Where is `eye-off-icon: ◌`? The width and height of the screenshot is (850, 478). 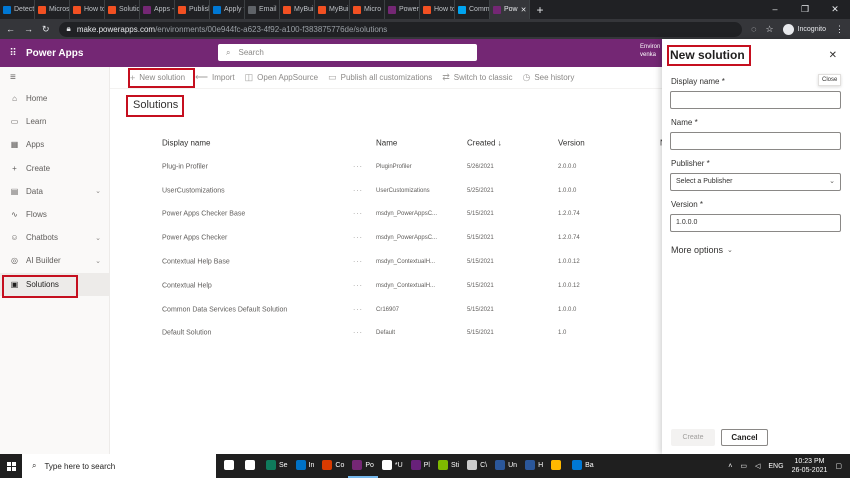
eye-off-icon: ◌ is located at coordinates (753, 29).